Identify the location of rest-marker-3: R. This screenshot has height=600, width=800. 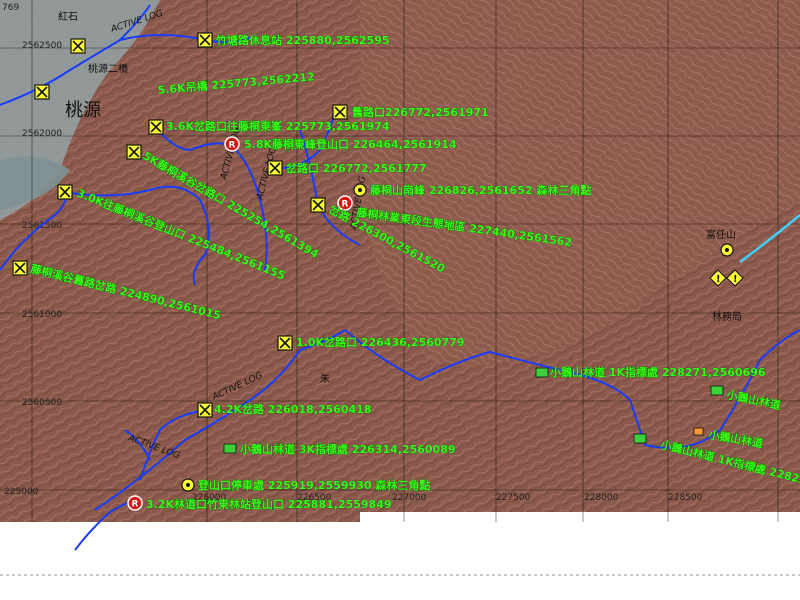
(135, 503).